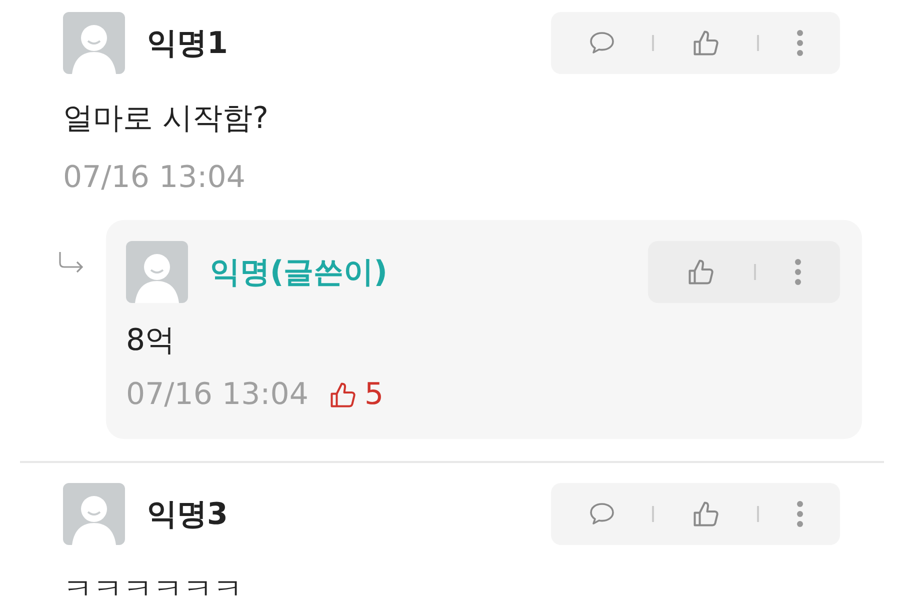  Describe the element at coordinates (166, 119) in the screenshot. I see `comment-text: 얼마로 시작함?` at that location.